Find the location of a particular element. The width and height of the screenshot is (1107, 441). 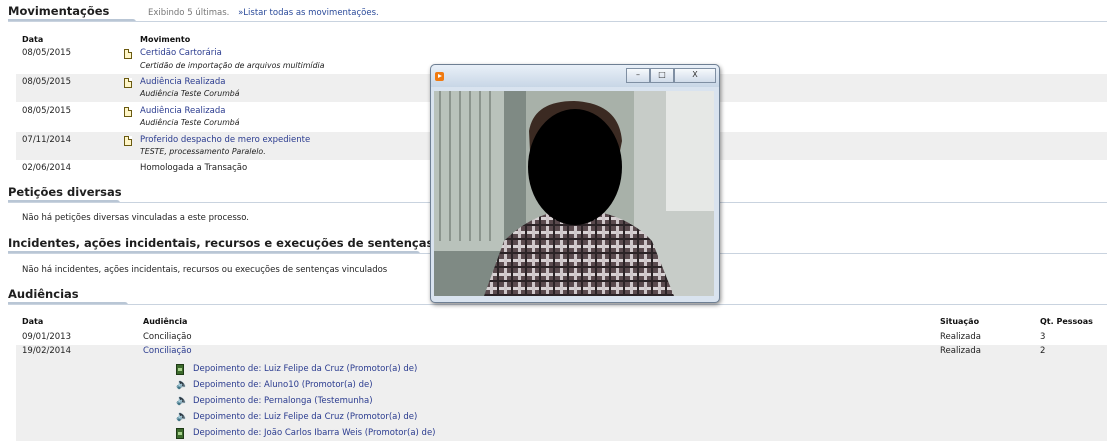

movimento-link: Certidão Cartorária is located at coordinates (181, 53).